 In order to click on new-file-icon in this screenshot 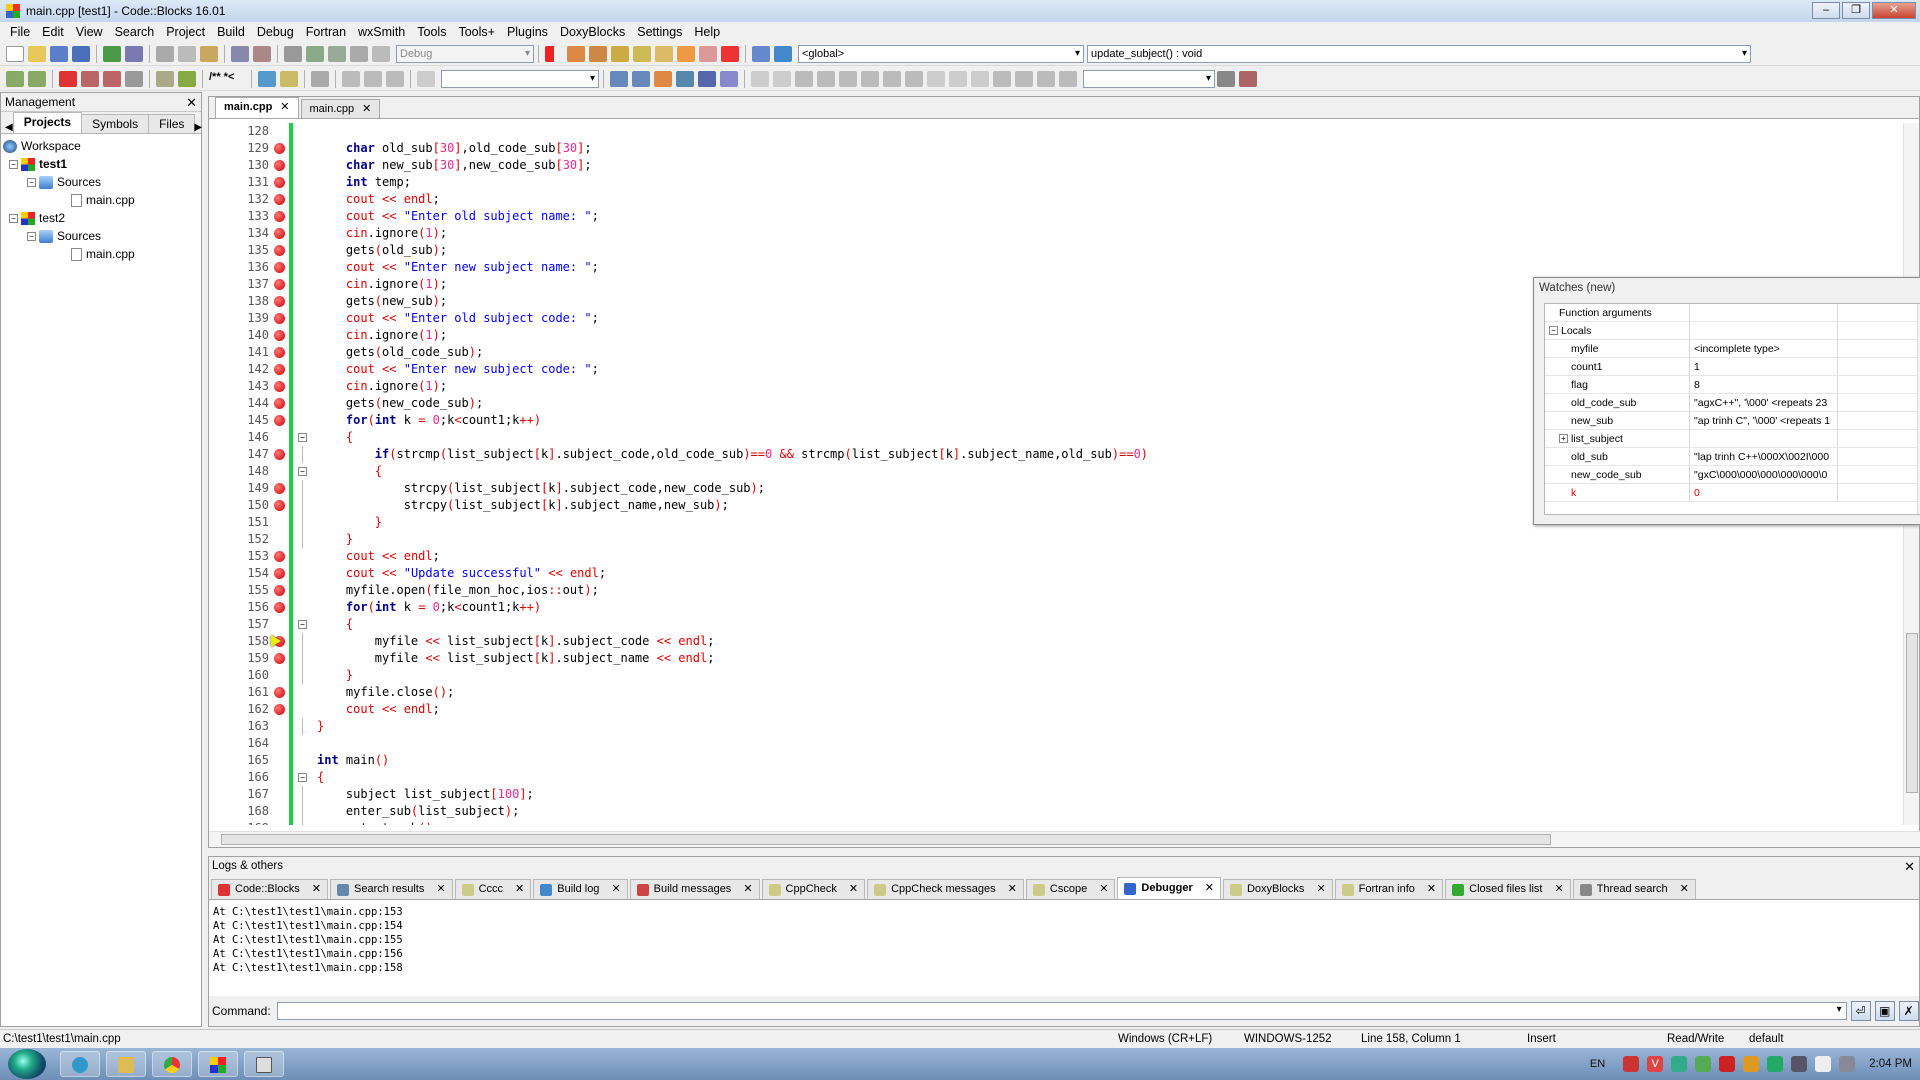, I will do `click(15, 53)`.